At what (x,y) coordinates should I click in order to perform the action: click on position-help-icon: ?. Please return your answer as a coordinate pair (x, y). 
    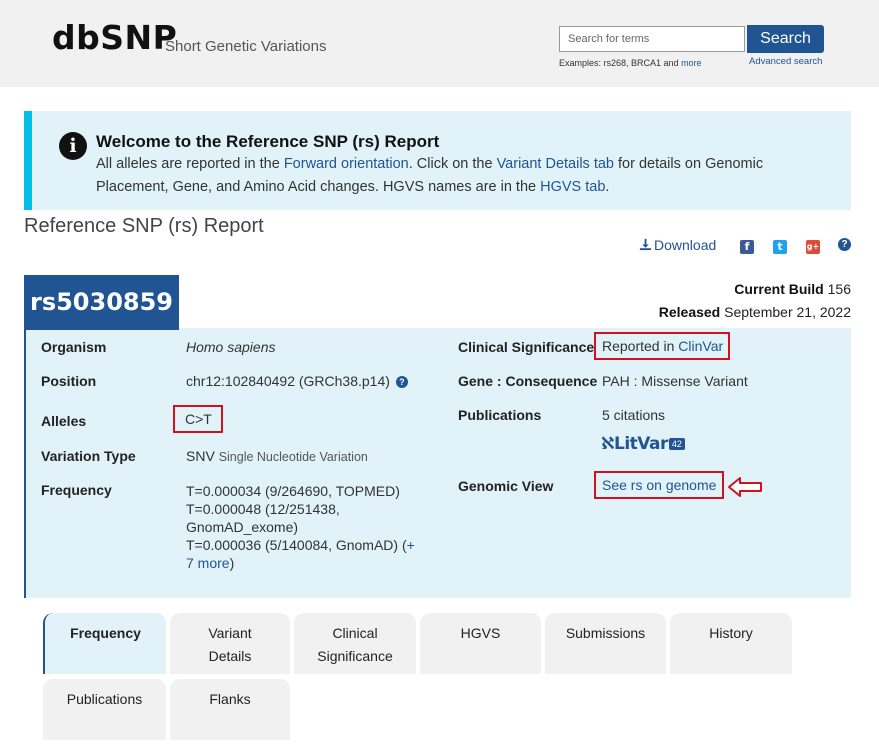
    Looking at the image, I should click on (401, 382).